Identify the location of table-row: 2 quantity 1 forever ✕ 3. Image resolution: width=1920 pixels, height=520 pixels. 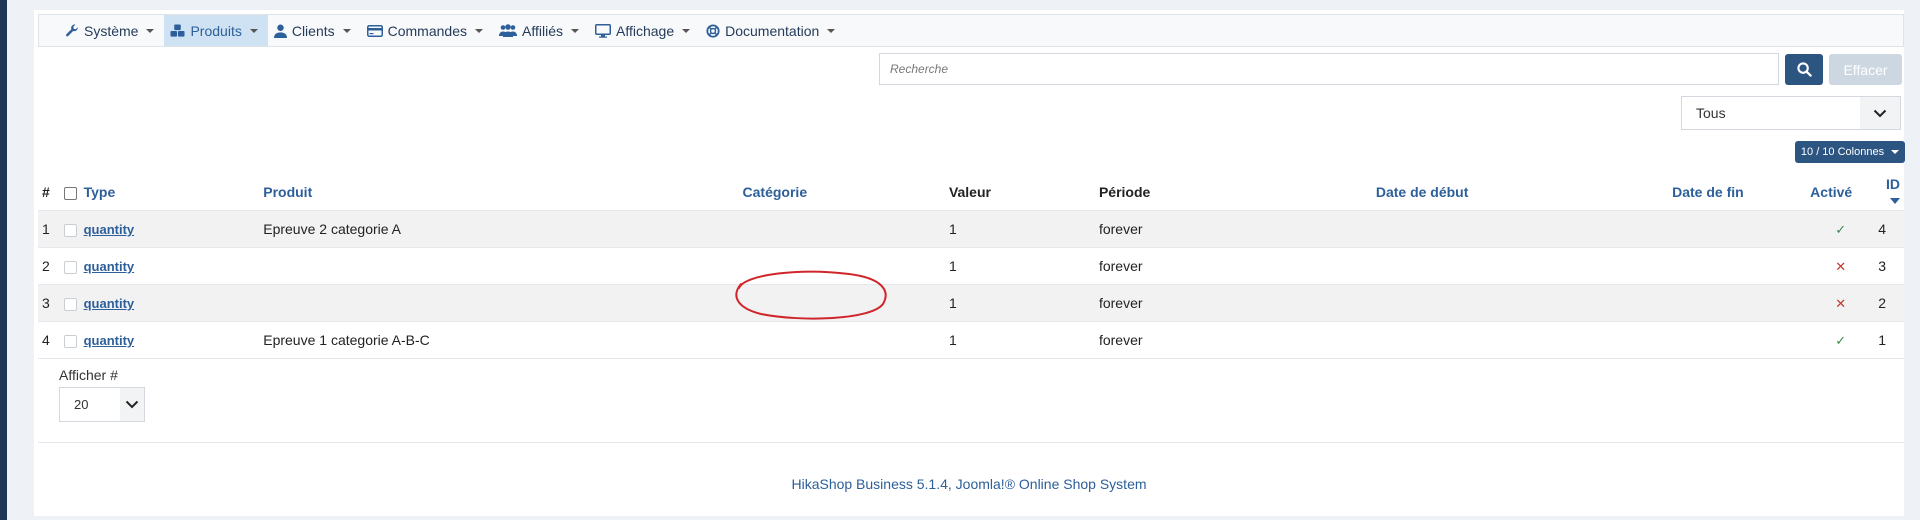
(971, 266).